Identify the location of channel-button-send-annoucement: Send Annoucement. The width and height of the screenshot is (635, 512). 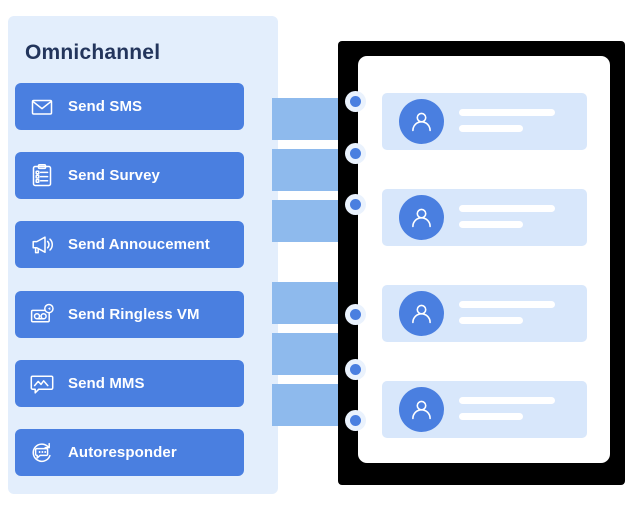
(129, 244).